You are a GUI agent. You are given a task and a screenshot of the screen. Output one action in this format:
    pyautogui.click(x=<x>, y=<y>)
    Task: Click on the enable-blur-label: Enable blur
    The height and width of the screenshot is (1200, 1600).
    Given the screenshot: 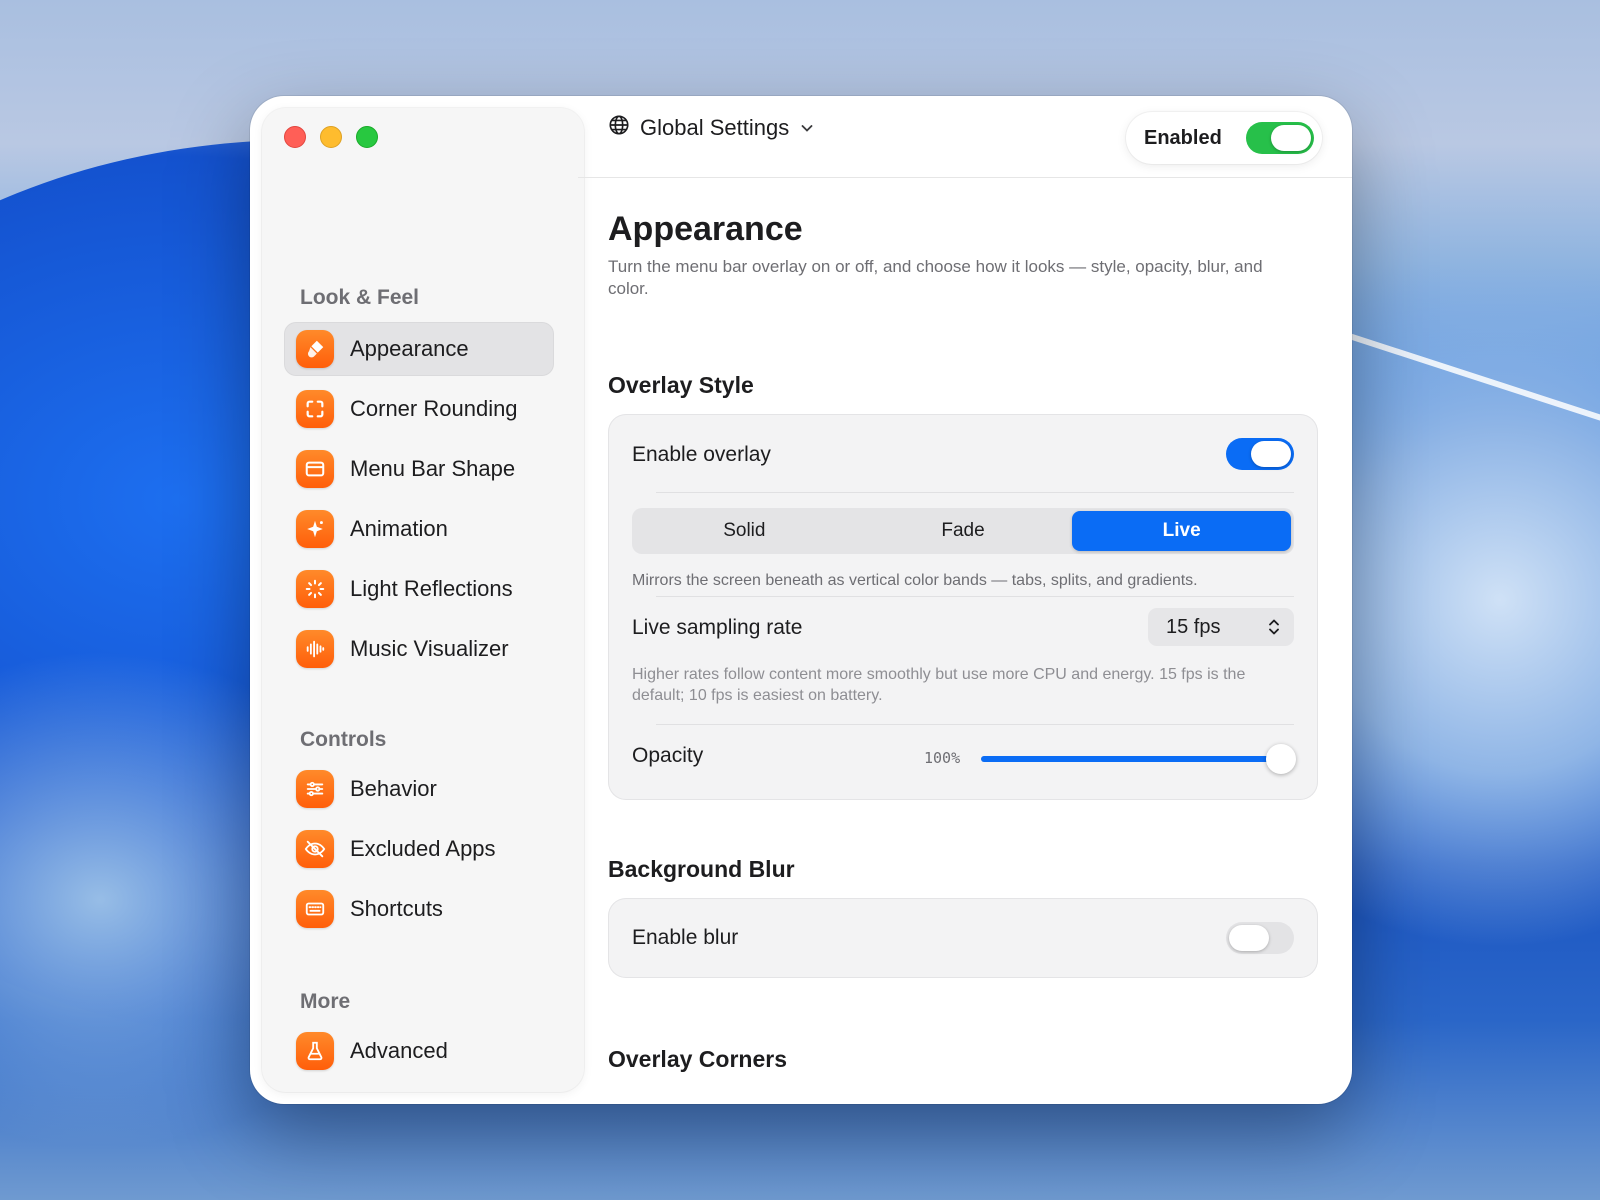 What is the action you would take?
    pyautogui.click(x=685, y=937)
    